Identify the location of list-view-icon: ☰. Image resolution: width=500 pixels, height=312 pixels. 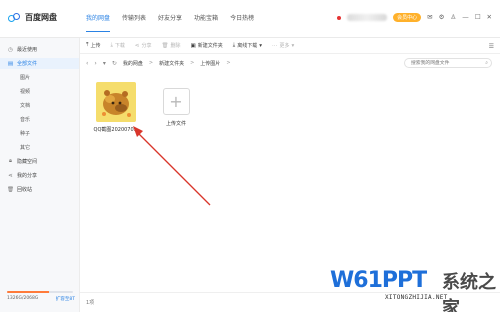
(491, 46).